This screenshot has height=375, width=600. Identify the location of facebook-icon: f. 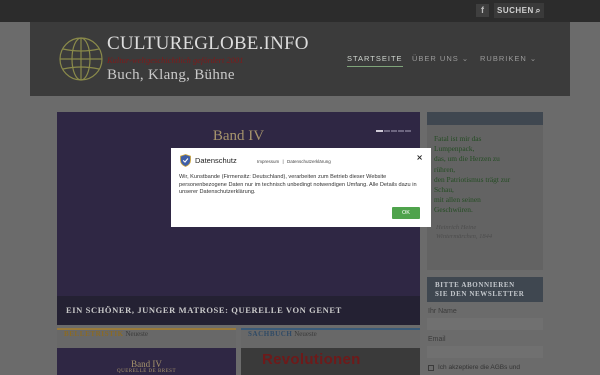
(482, 10).